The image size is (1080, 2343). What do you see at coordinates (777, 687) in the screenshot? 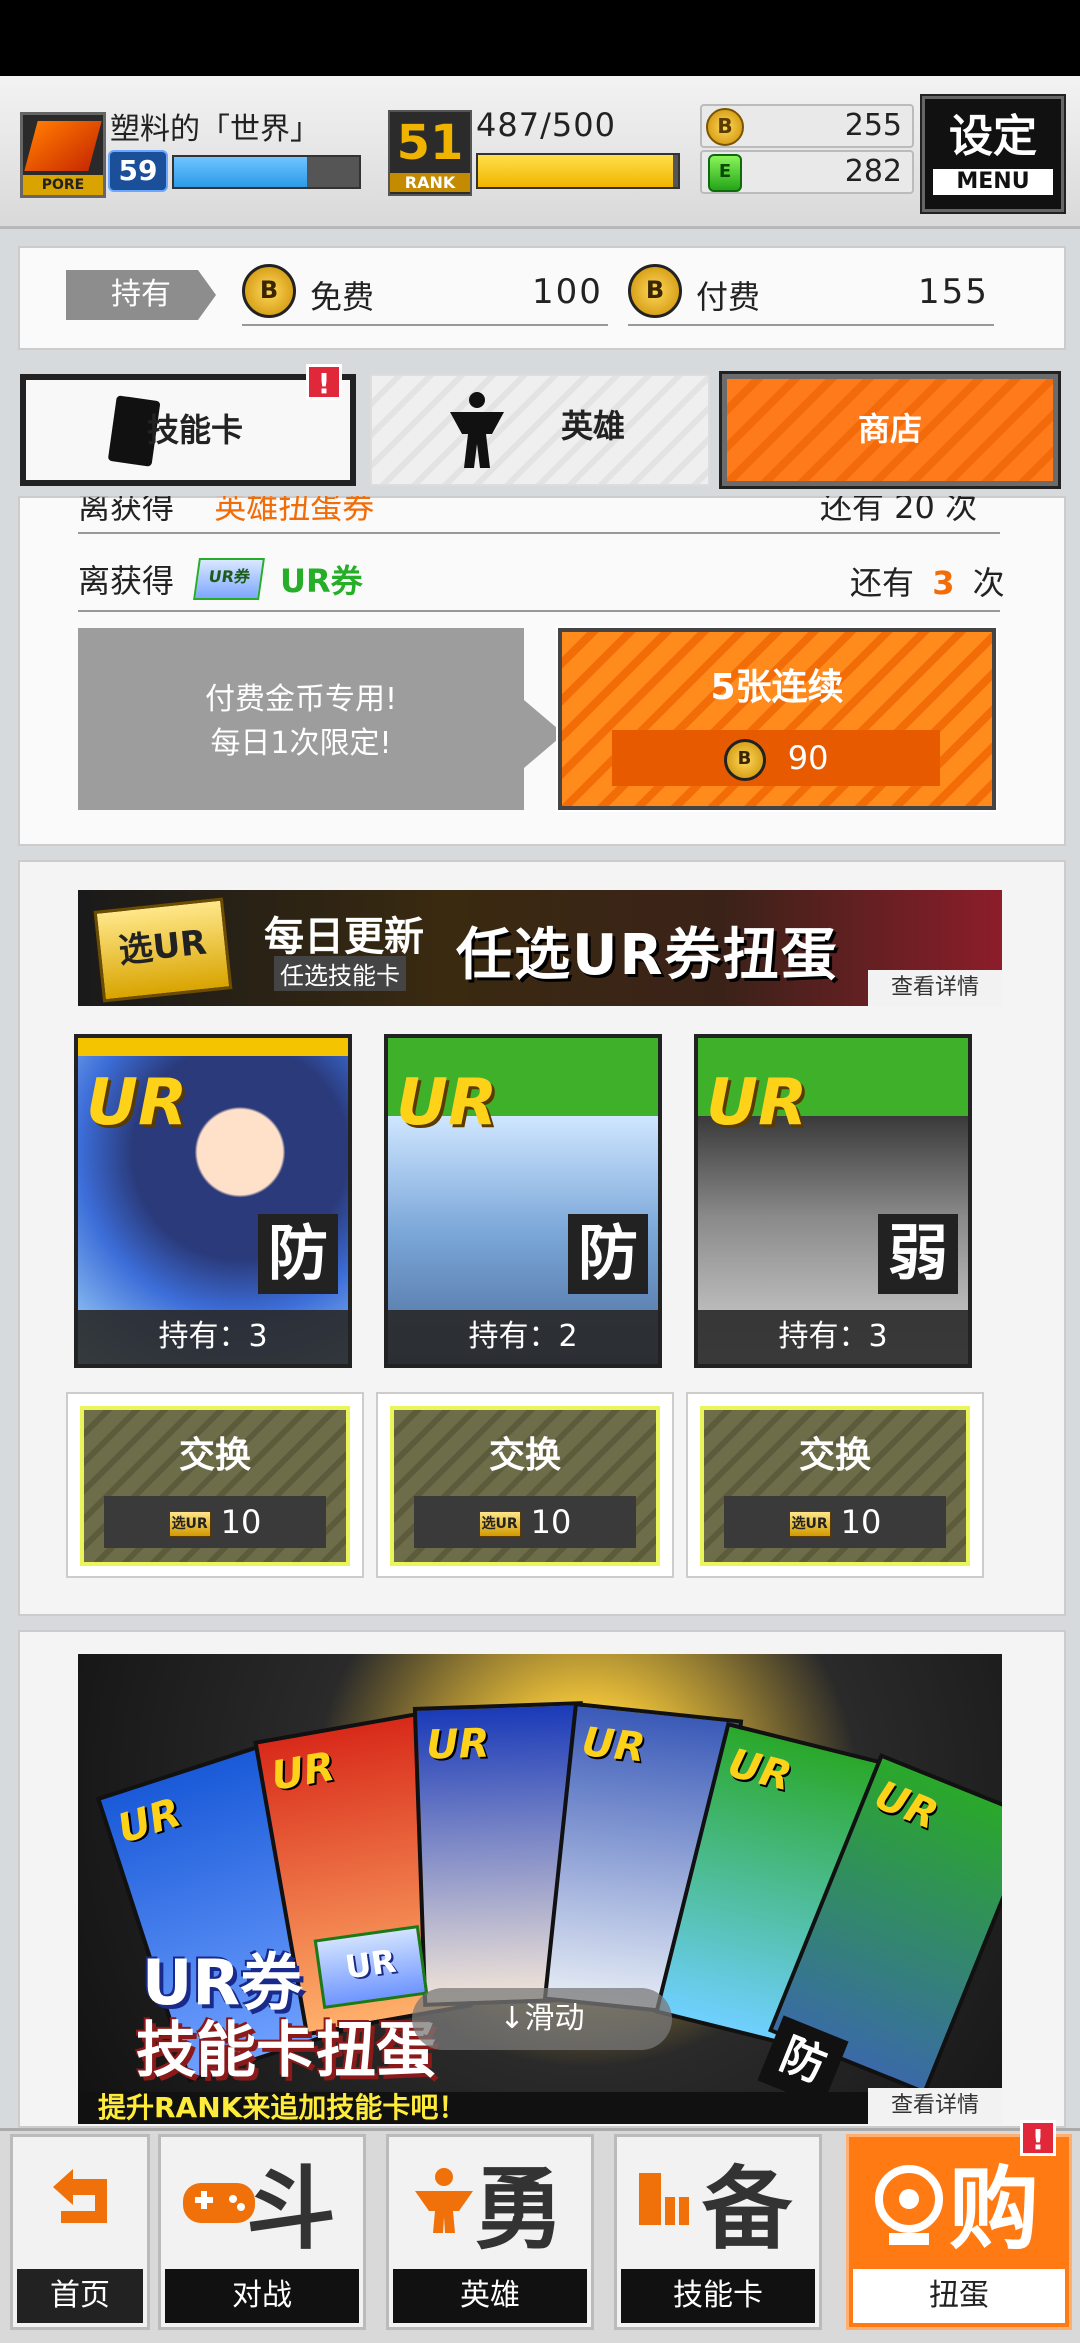
I see `pull-label: 5张连续` at bounding box center [777, 687].